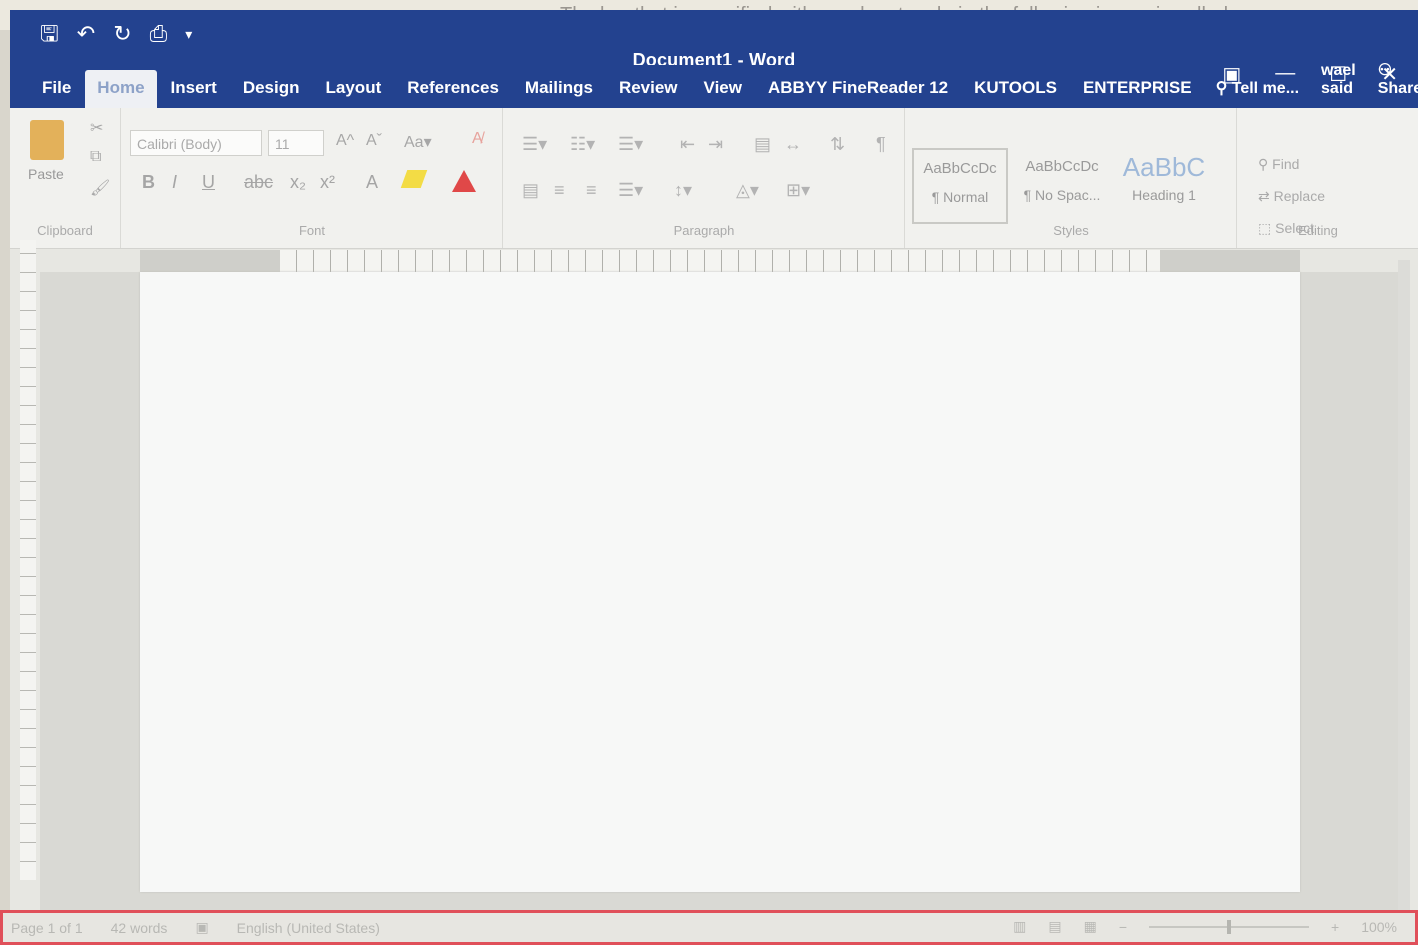  I want to click on tab-references: References, so click(453, 93).